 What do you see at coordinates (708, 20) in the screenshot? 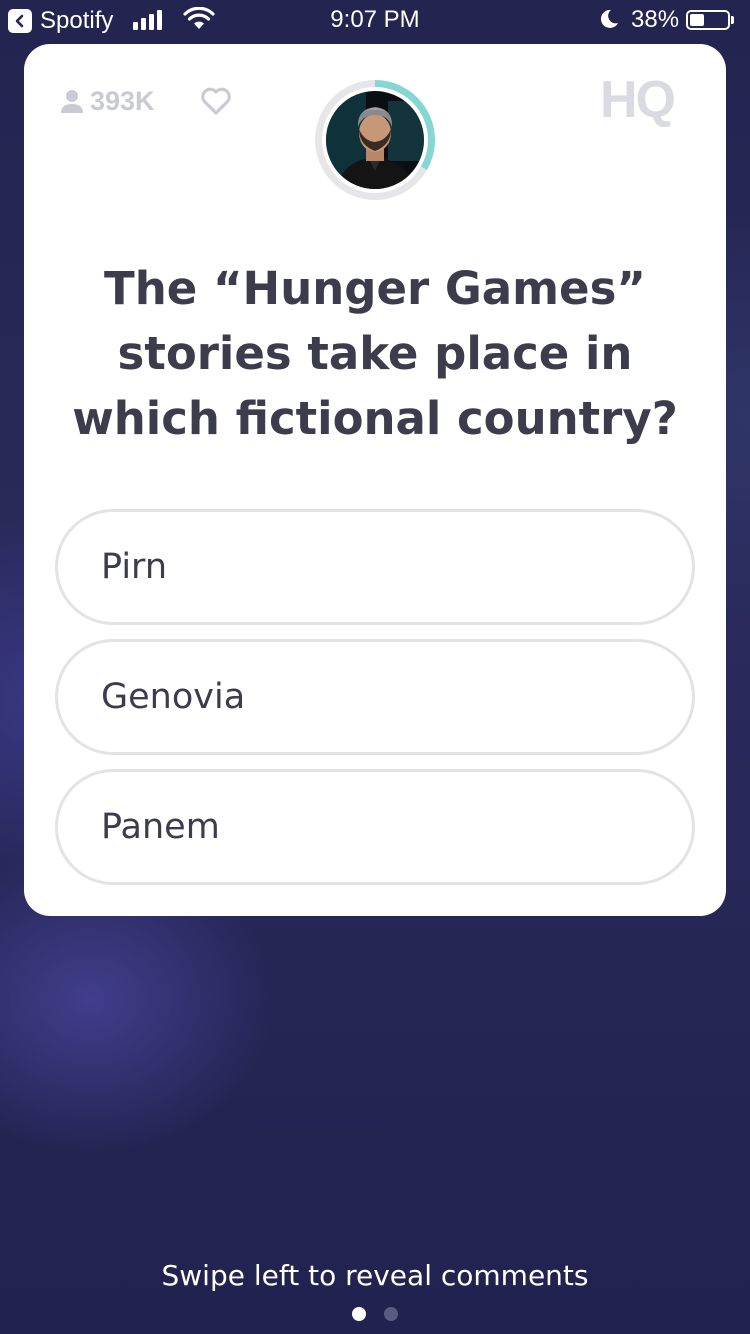
I see `battery-icon` at bounding box center [708, 20].